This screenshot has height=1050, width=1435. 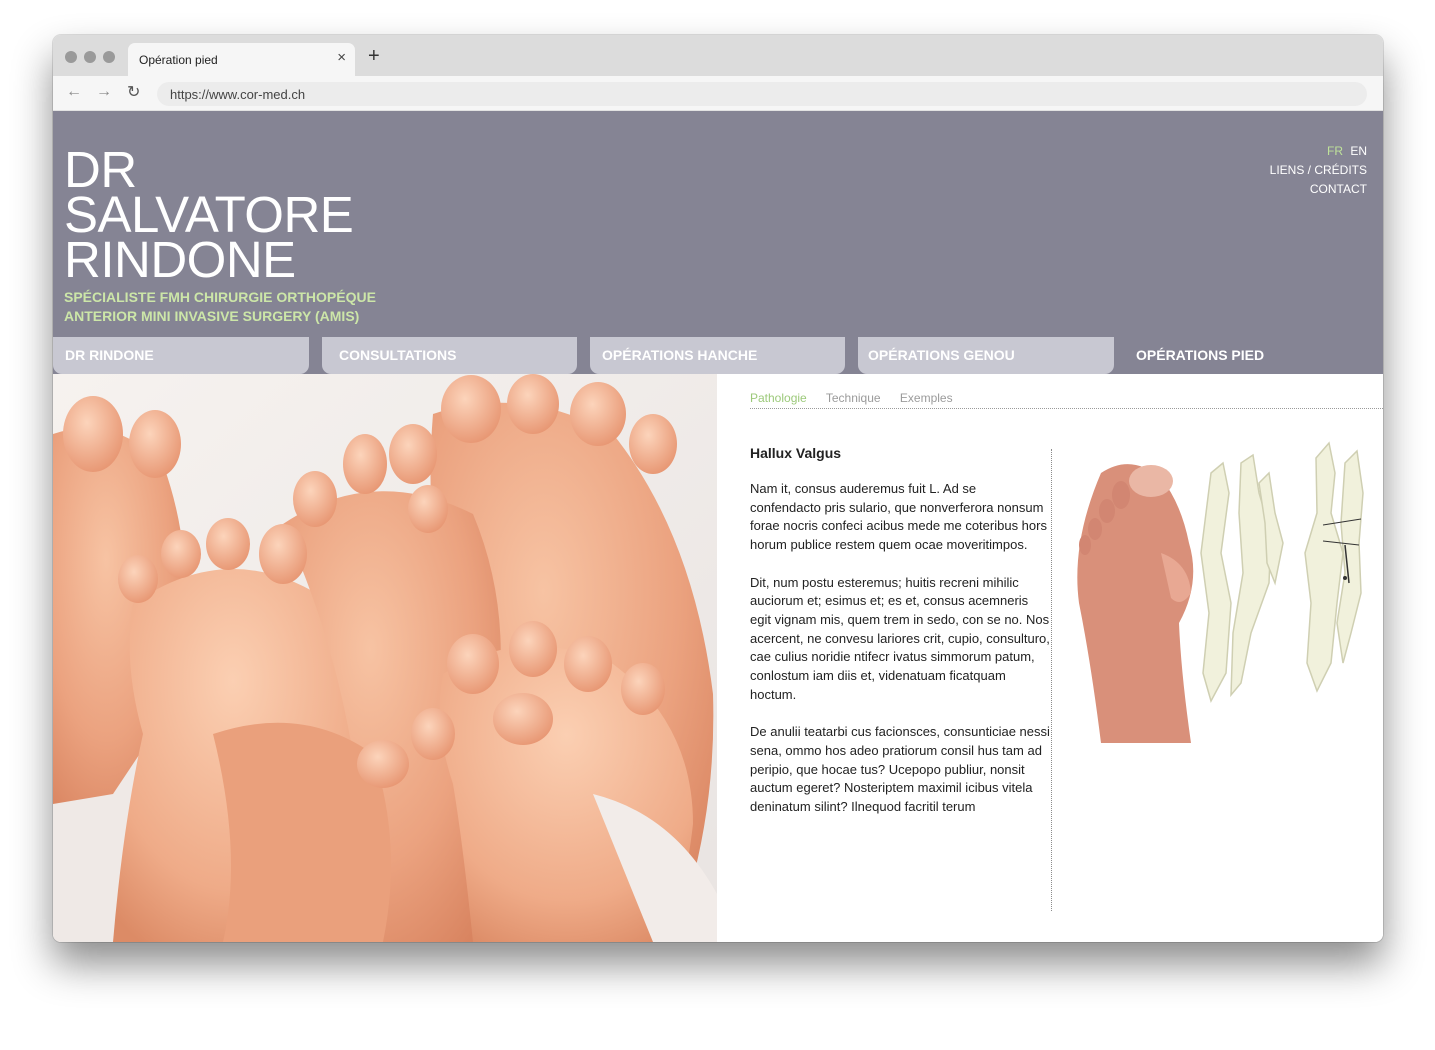 What do you see at coordinates (1318, 151) in the screenshot?
I see `language-switcher: FR EN` at bounding box center [1318, 151].